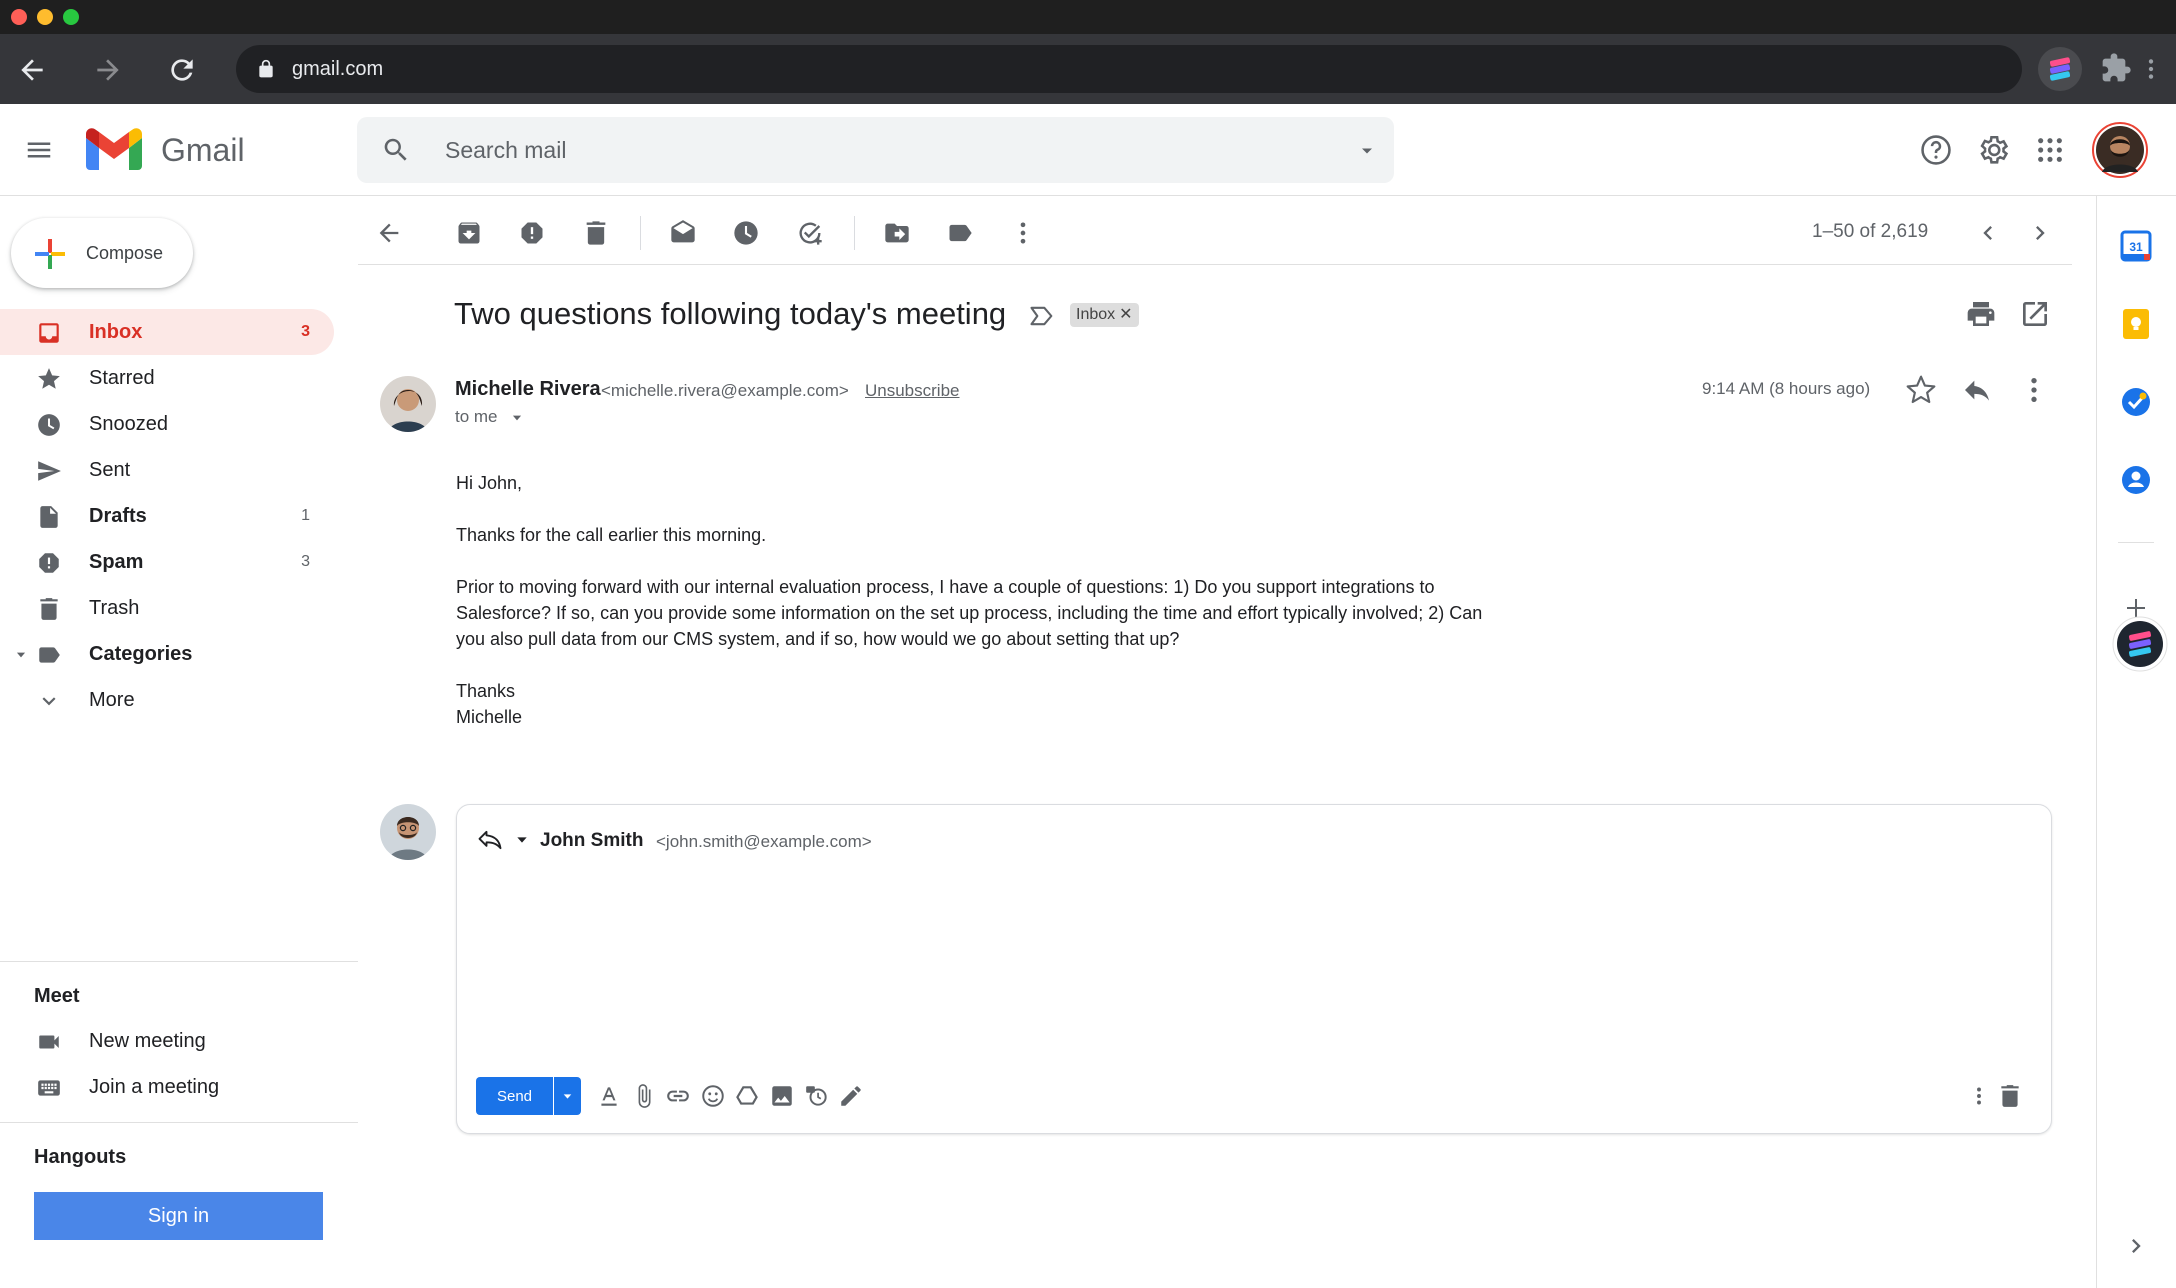 The image size is (2176, 1288). What do you see at coordinates (960, 233) in the screenshot?
I see `label-tag-icon` at bounding box center [960, 233].